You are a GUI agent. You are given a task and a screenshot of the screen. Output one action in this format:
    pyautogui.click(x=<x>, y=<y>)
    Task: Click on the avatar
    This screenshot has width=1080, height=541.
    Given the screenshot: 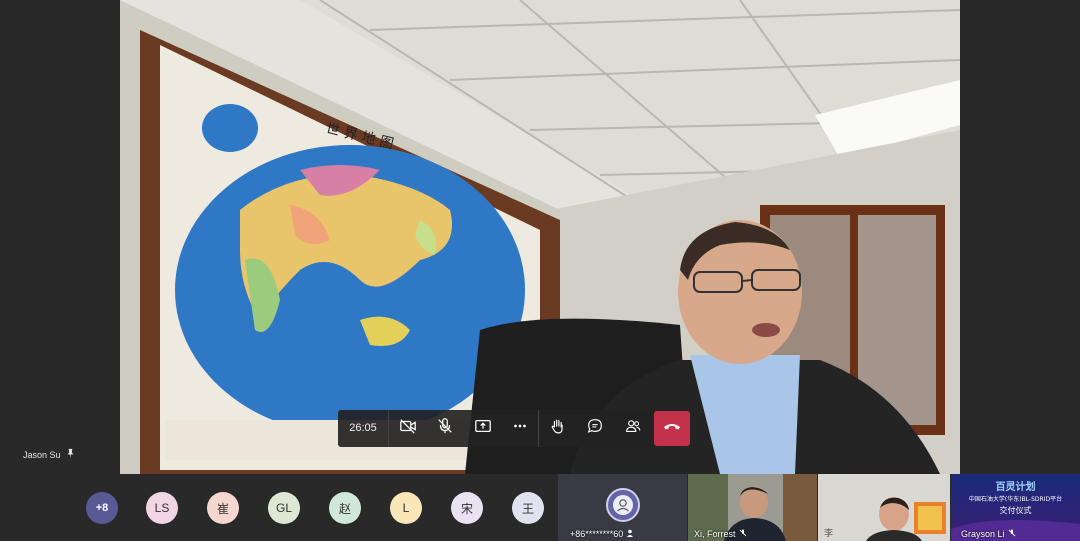 What is the action you would take?
    pyautogui.click(x=623, y=505)
    